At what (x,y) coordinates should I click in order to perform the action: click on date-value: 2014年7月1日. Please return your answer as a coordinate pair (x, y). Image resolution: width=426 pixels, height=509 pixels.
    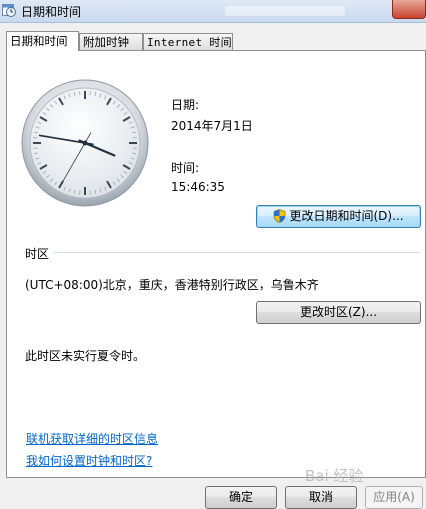
    Looking at the image, I should click on (212, 126).